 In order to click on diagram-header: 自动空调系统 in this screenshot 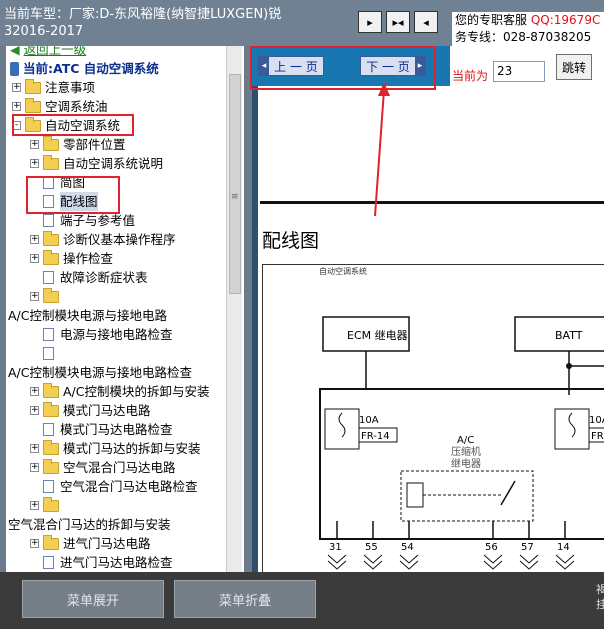, I will do `click(343, 271)`.